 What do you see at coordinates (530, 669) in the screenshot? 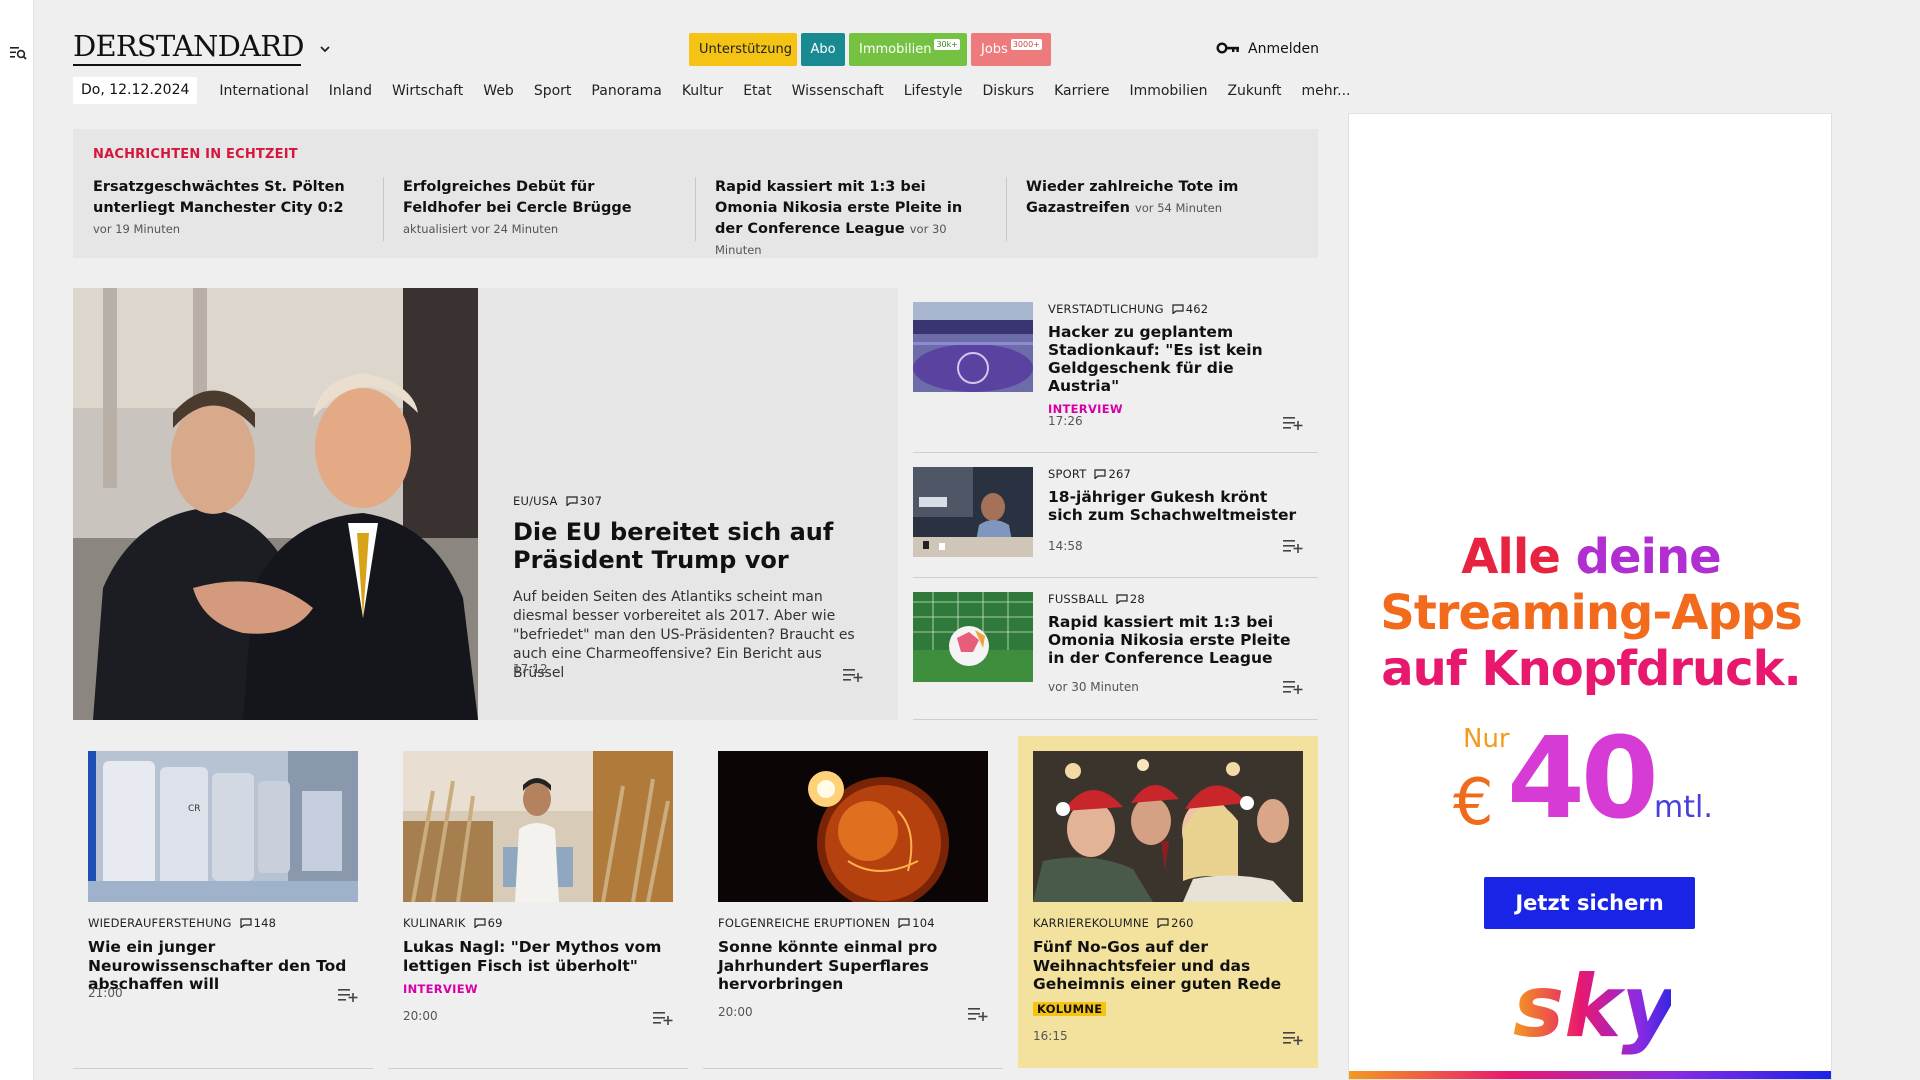
I see `hero-time: 17:12` at bounding box center [530, 669].